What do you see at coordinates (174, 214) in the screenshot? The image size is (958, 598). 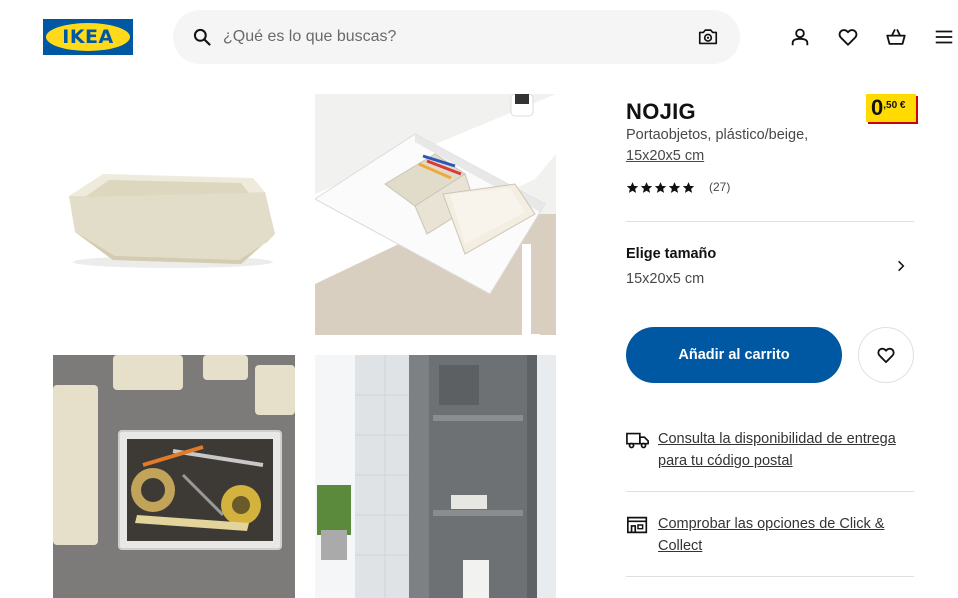 I see `product-image-main` at bounding box center [174, 214].